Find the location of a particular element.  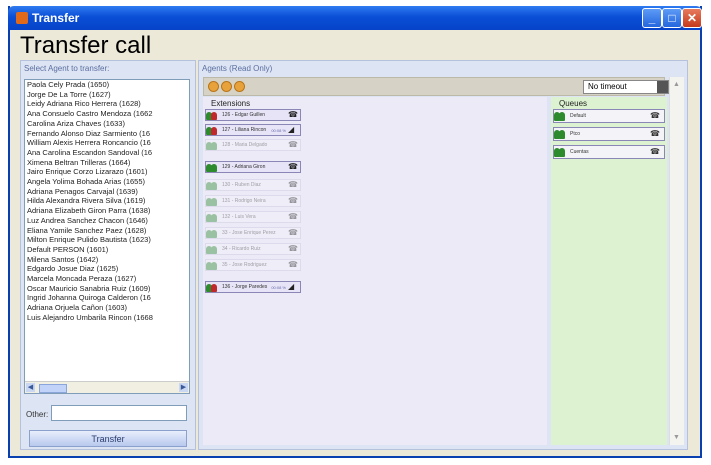

queues-area: Queues Default ☎ Ptco ☎ Cuentas ☎ is located at coordinates (609, 271).